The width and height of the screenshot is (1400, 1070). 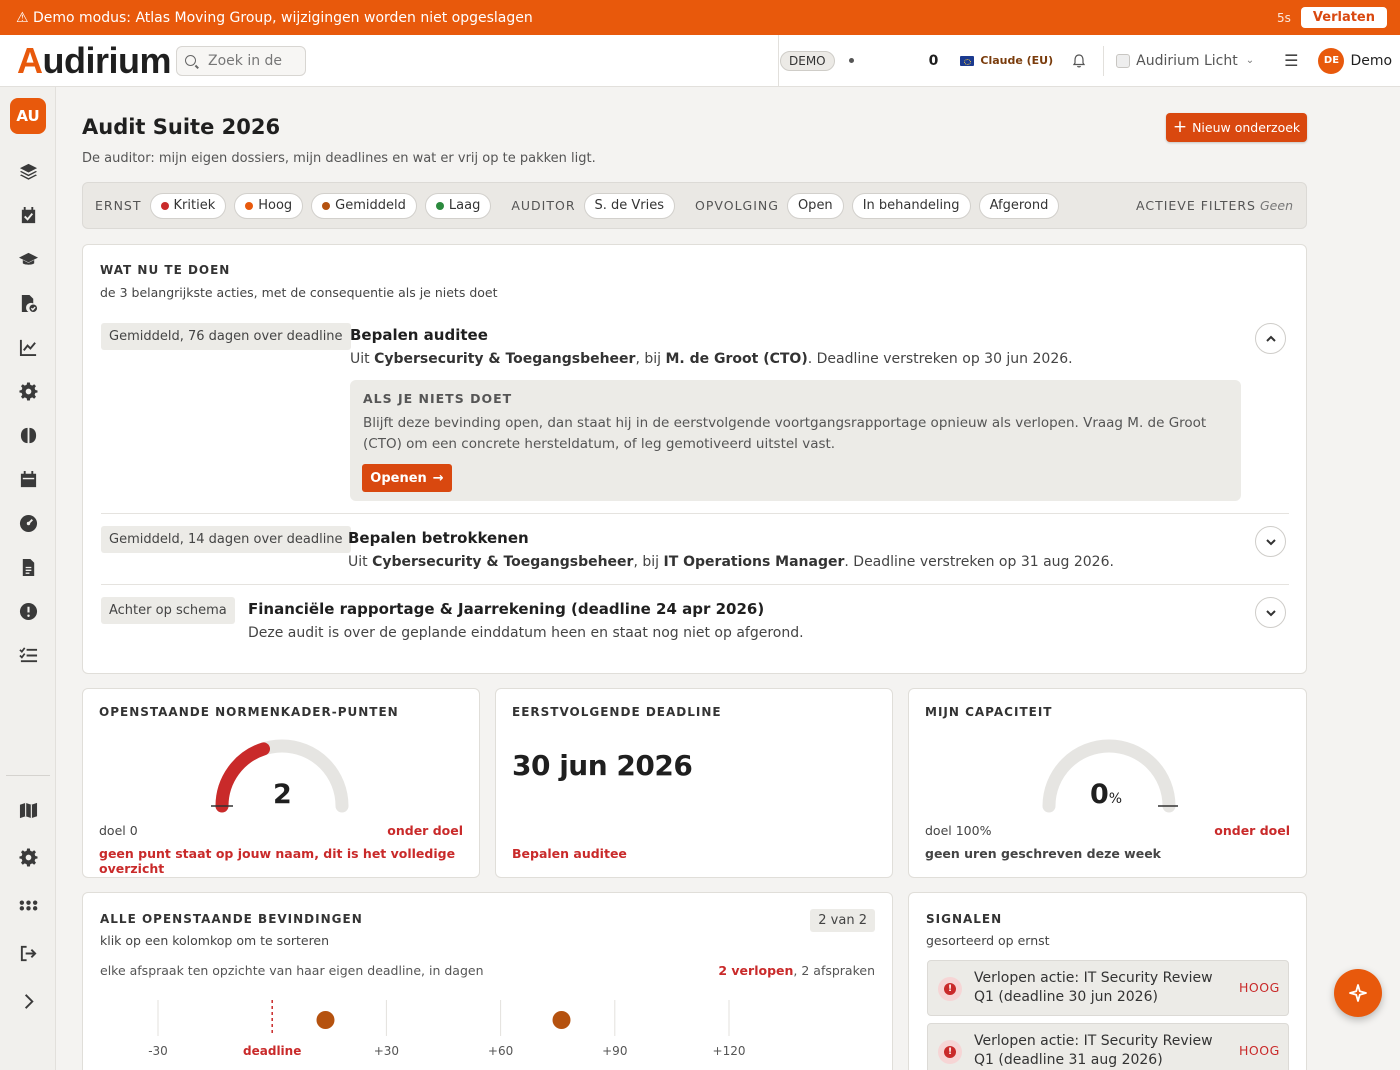 What do you see at coordinates (1236, 127) in the screenshot?
I see `new-investigation-button: + Nieuw onderzoek` at bounding box center [1236, 127].